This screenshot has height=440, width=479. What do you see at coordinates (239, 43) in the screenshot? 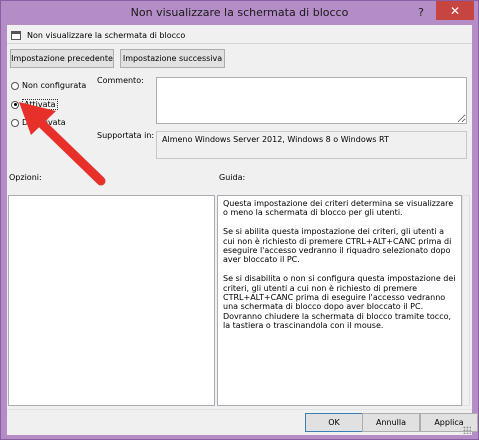
I see `header-divider` at bounding box center [239, 43].